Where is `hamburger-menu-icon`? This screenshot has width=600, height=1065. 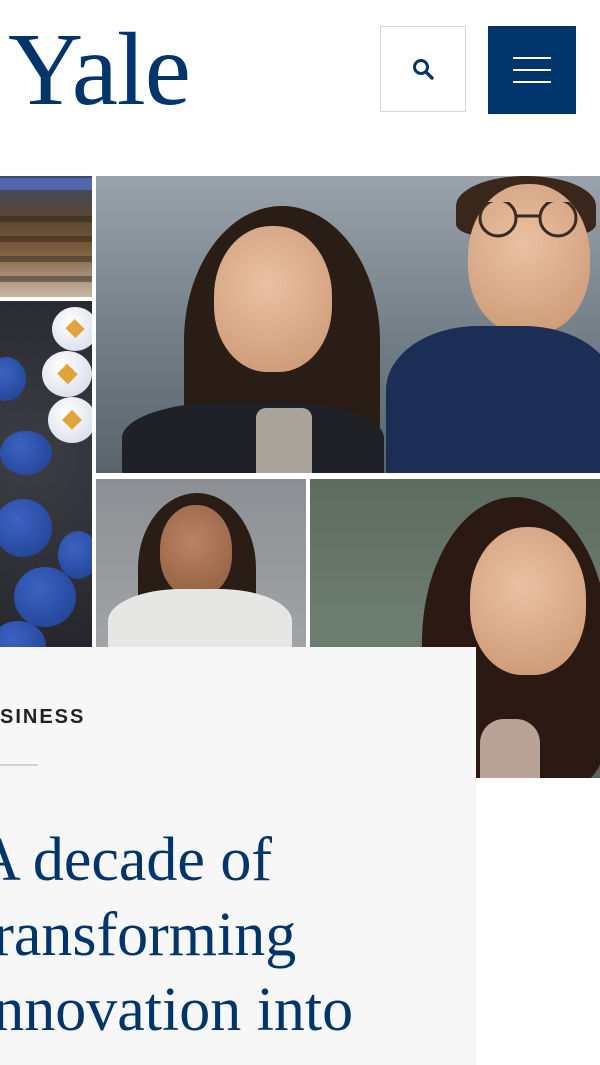
hamburger-menu-icon is located at coordinates (532, 58).